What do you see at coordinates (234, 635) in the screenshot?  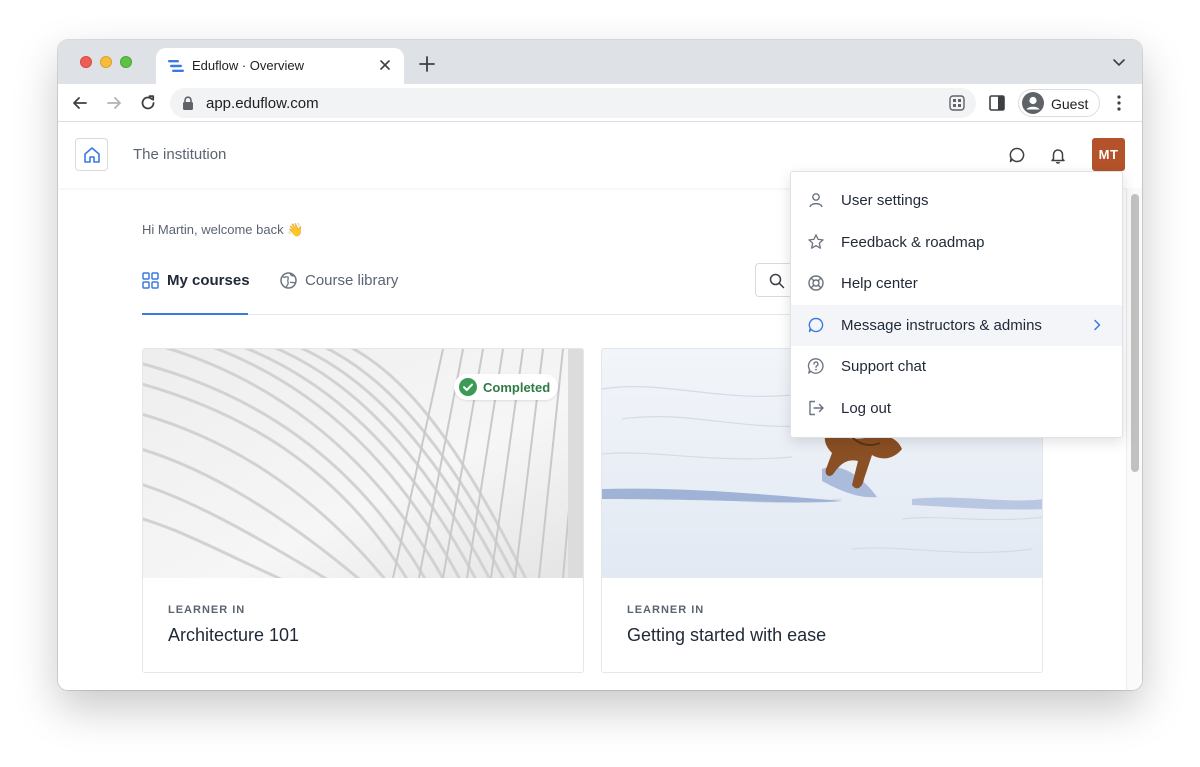 I see `course-title: Architecture 101` at bounding box center [234, 635].